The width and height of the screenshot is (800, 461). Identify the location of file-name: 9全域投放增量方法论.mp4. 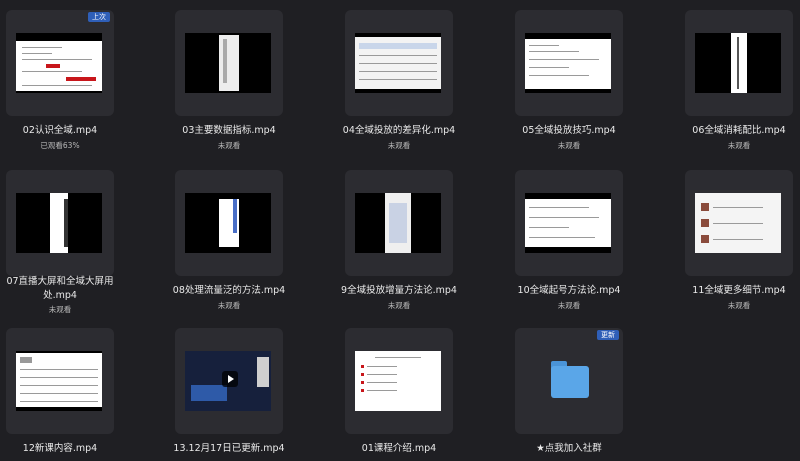
(399, 289).